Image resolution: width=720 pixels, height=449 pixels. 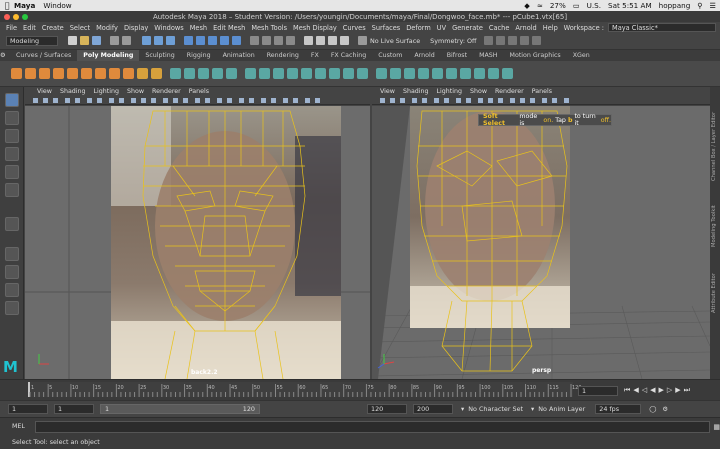 What do you see at coordinates (268, 41) in the screenshot?
I see `snap-curve-icon` at bounding box center [268, 41].